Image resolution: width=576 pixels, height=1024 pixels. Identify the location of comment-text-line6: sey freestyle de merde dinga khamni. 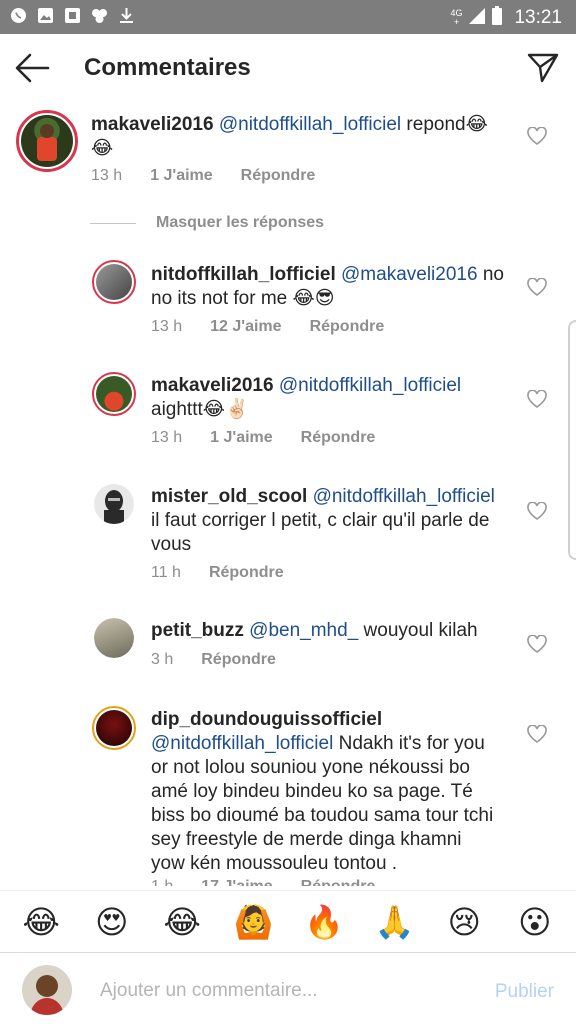
(306, 839).